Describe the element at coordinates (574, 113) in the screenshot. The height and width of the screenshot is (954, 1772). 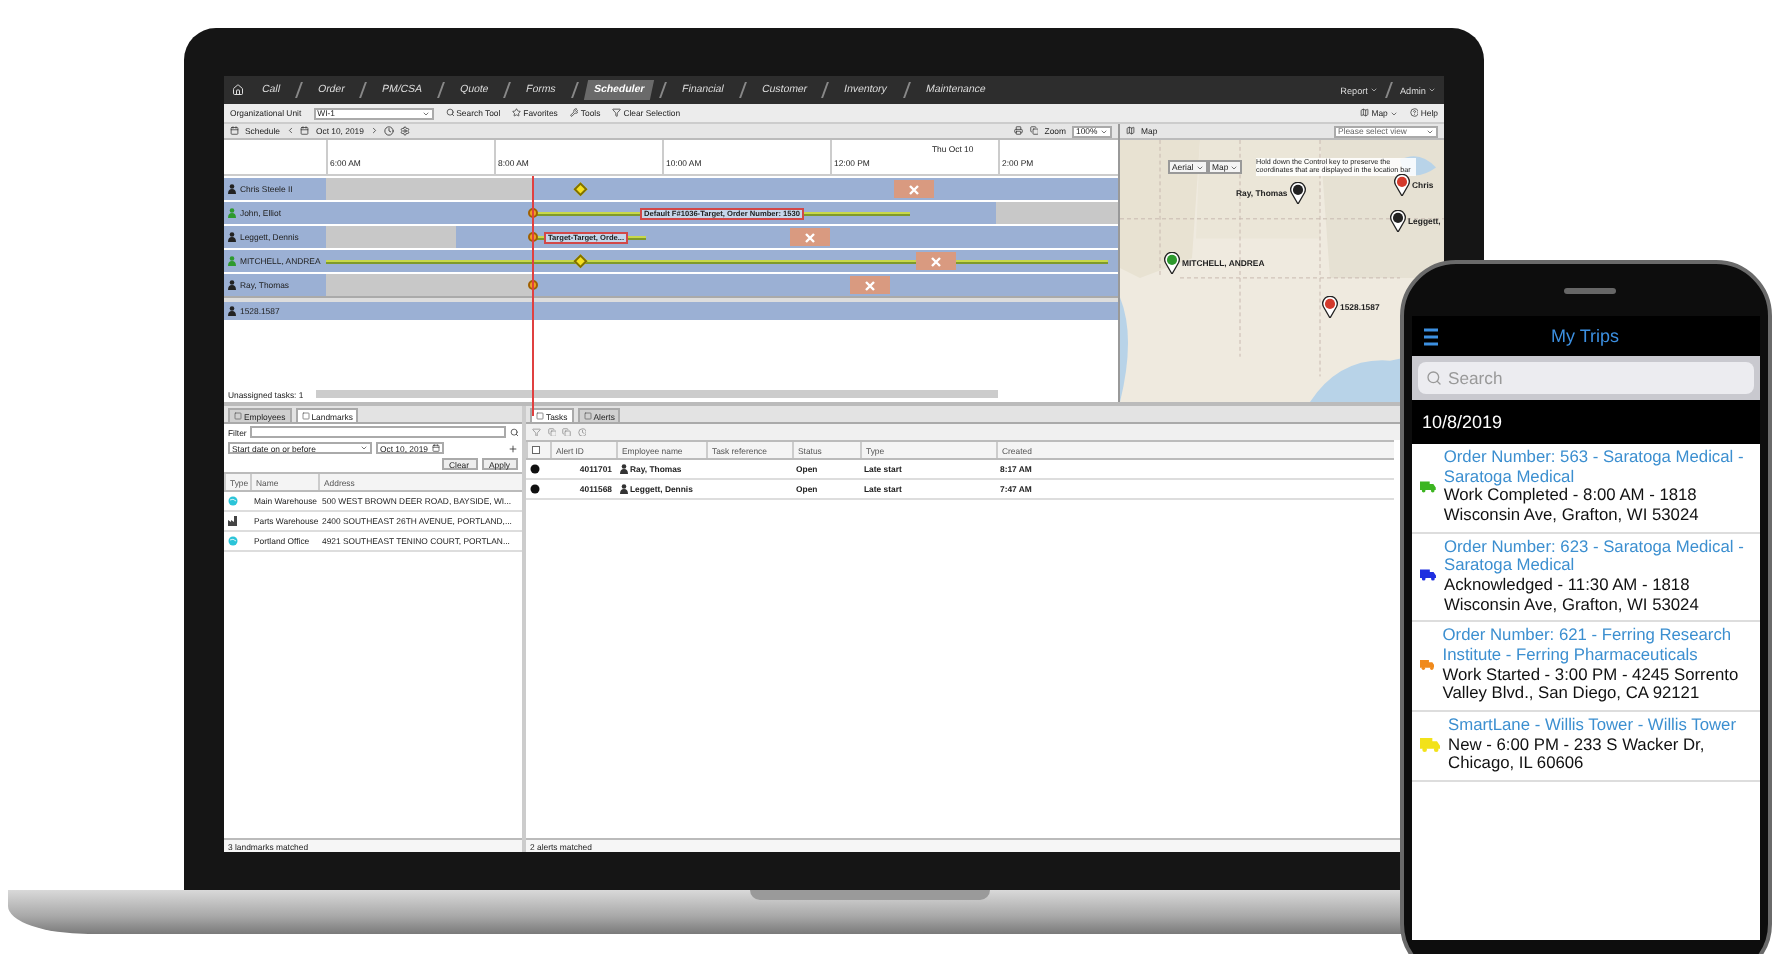
I see `wrench-icon` at that location.